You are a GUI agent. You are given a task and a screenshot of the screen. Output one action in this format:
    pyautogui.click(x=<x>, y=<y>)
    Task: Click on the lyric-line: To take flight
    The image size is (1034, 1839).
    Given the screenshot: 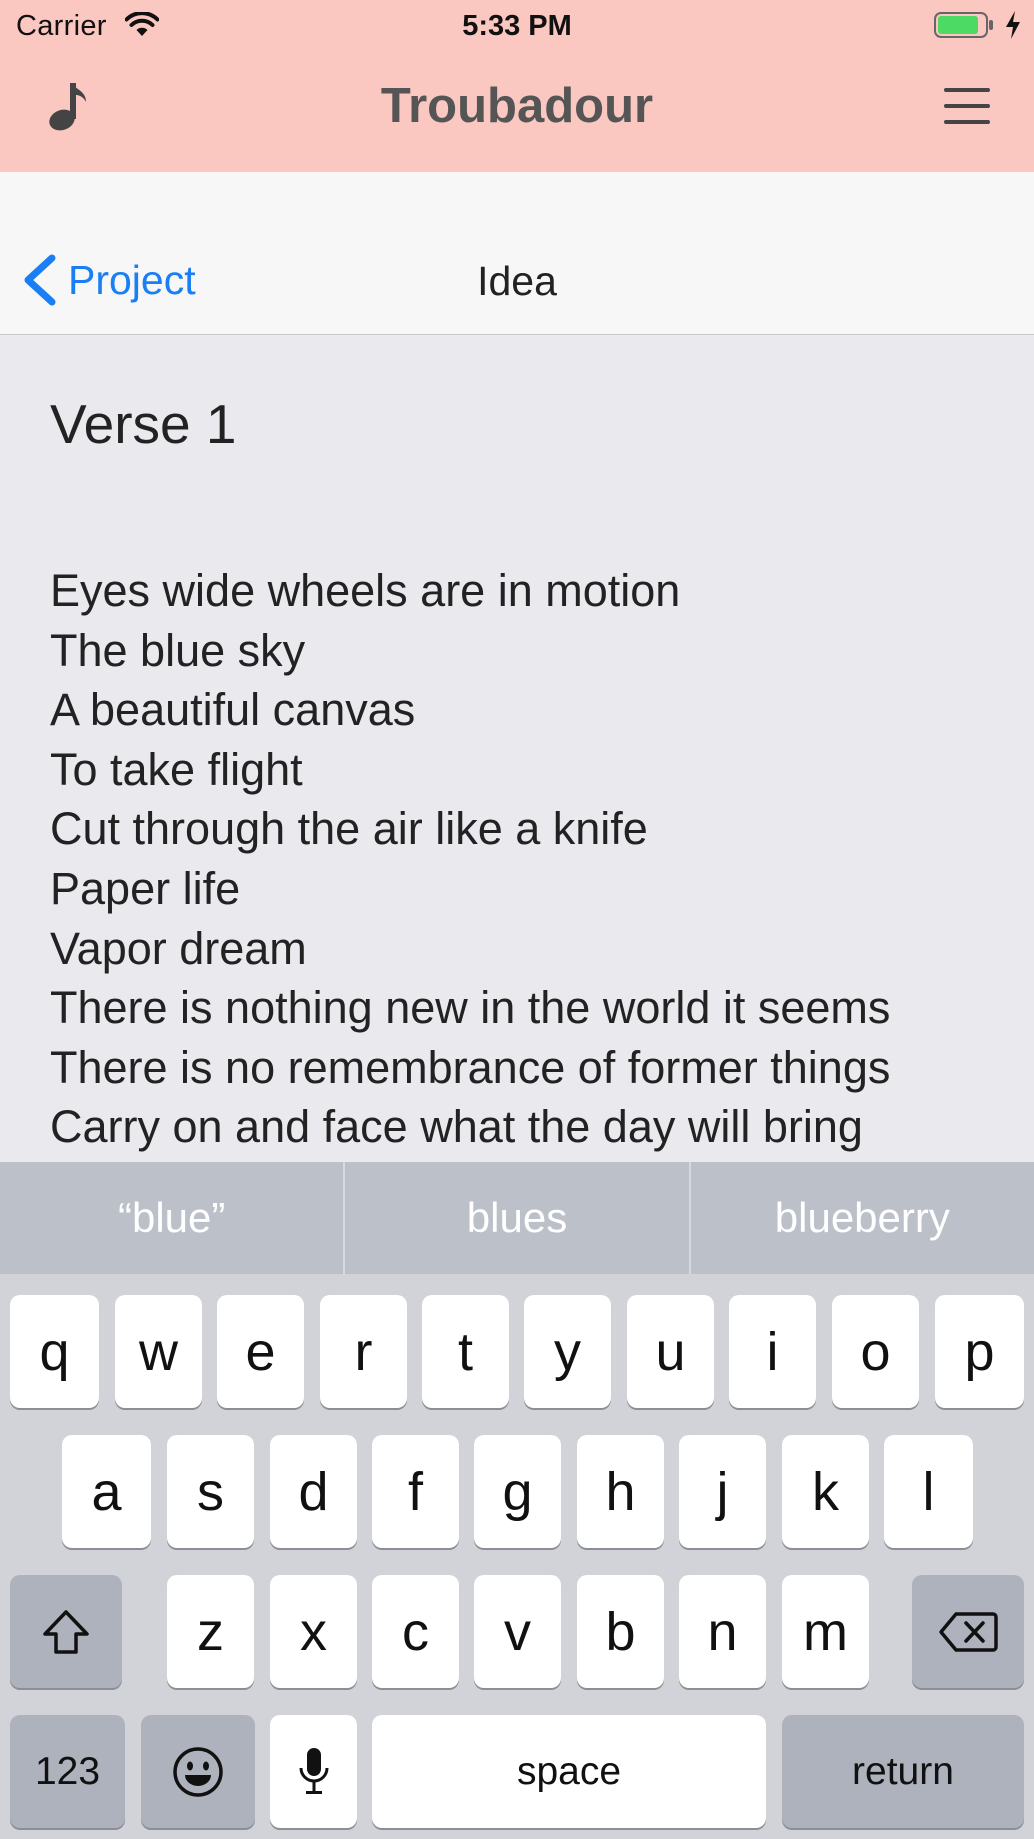 What is the action you would take?
    pyautogui.click(x=530, y=770)
    